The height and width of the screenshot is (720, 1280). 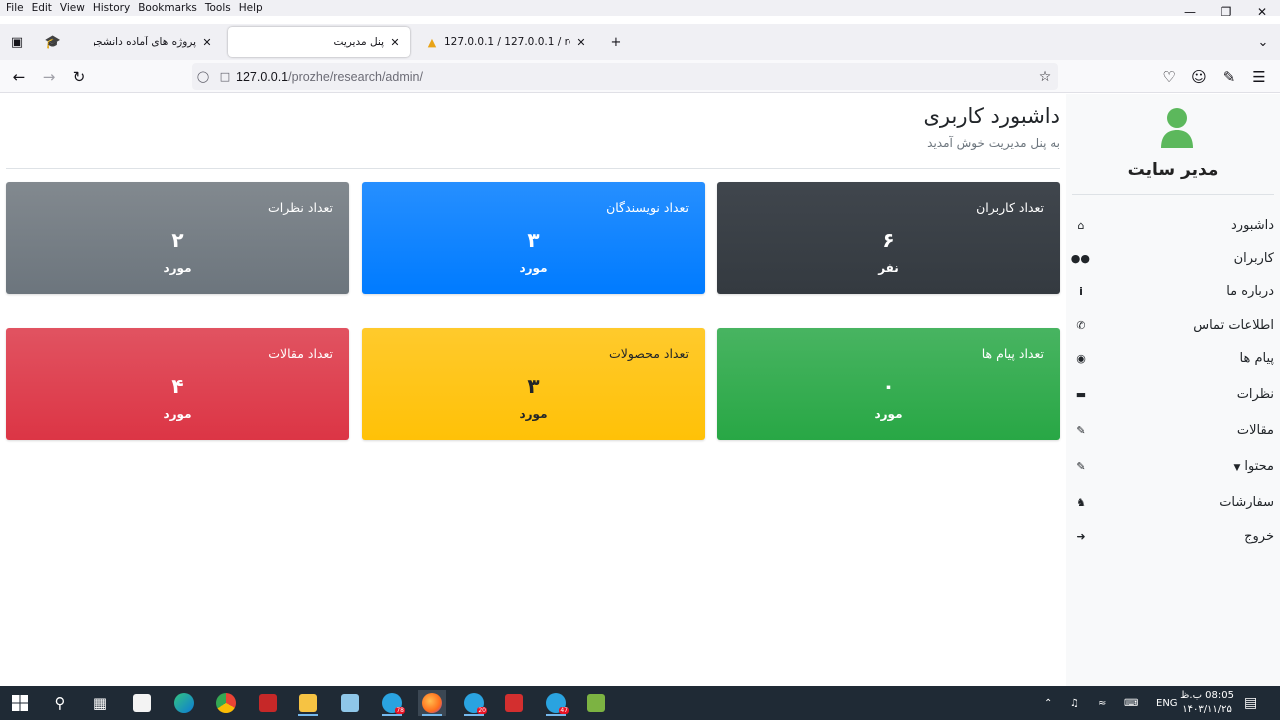 What do you see at coordinates (355, 76) in the screenshot?
I see `url-path: /prozhe/research/admin/` at bounding box center [355, 76].